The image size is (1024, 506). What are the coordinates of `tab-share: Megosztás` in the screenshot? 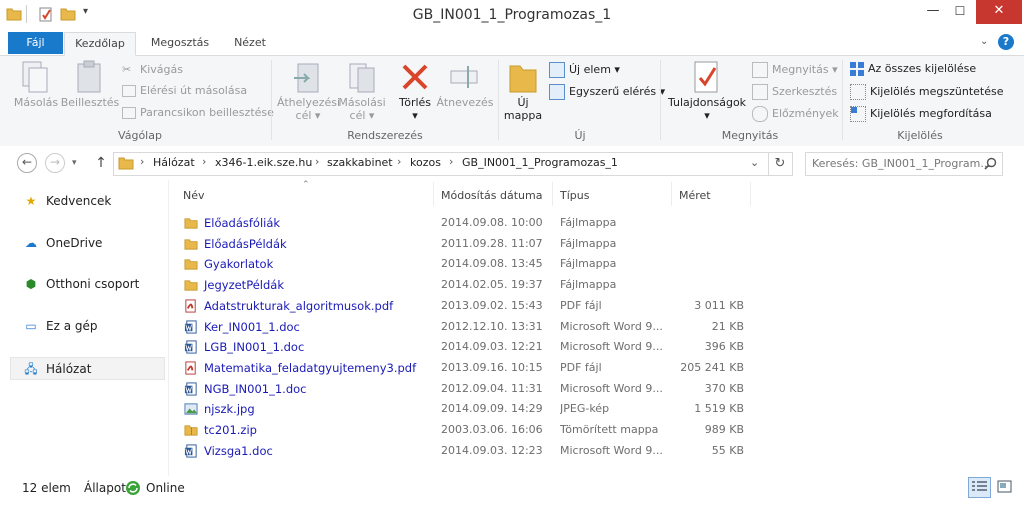 It's located at (180, 43).